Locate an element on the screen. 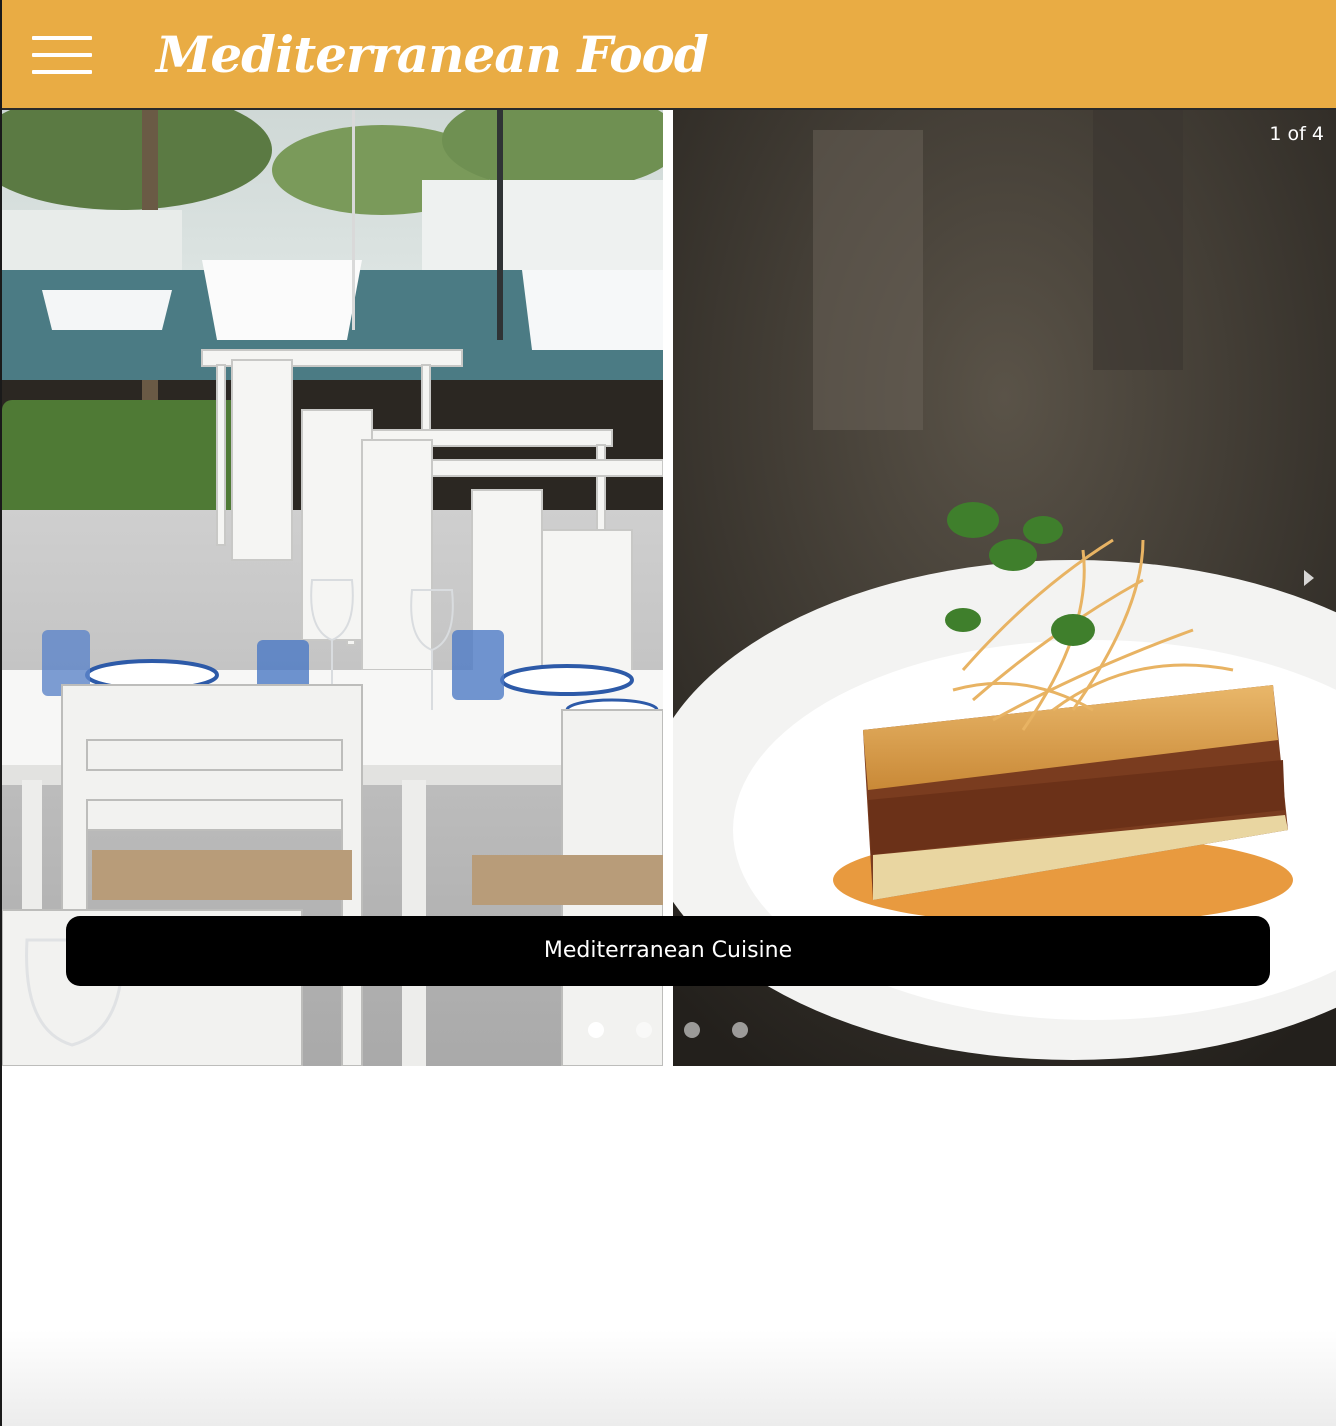  slide-caption: Mediterranean Cuisine is located at coordinates (668, 951).